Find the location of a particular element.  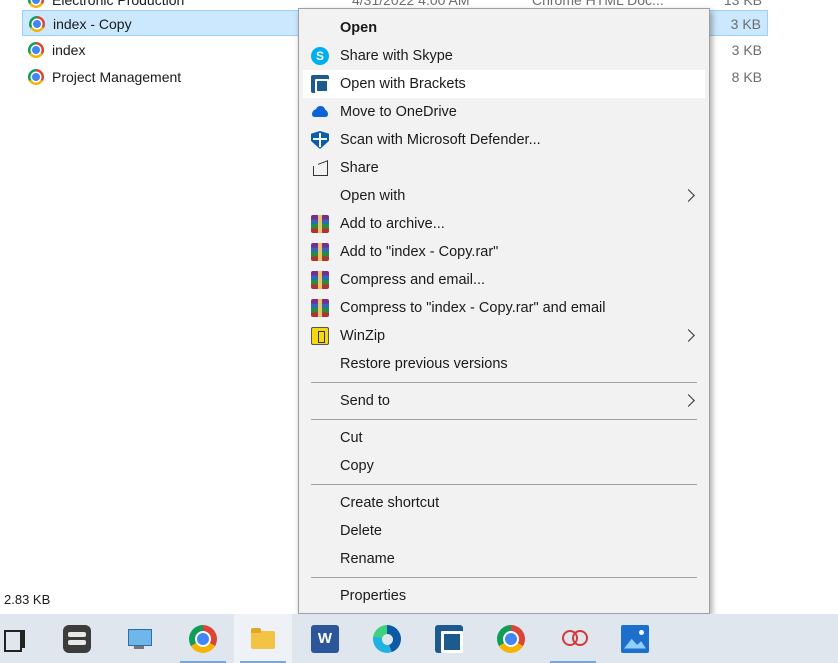

menu-item-restore-versions: Restore previous versions is located at coordinates (504, 364).